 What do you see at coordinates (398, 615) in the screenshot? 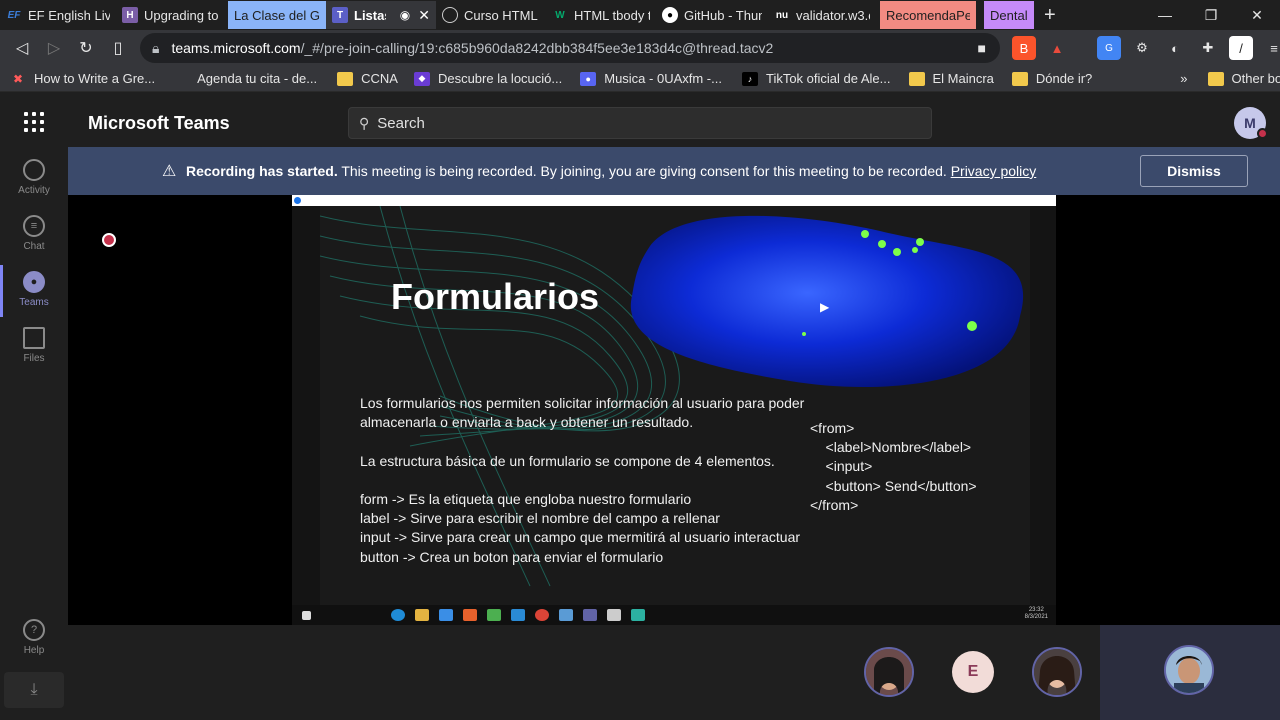
I see `edge-icon` at bounding box center [398, 615].